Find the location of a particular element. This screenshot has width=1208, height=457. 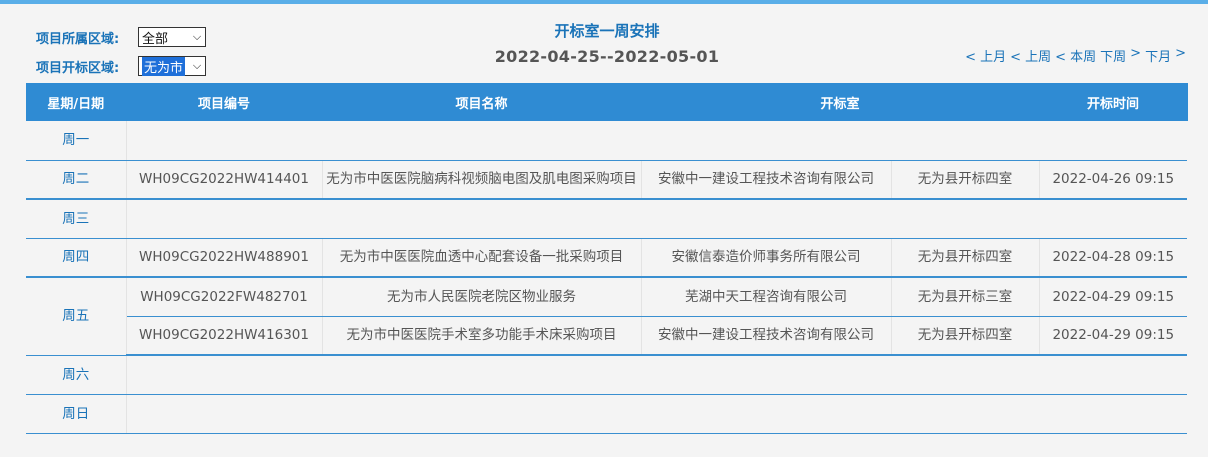

day-cell-mon: 周一 is located at coordinates (76, 141).